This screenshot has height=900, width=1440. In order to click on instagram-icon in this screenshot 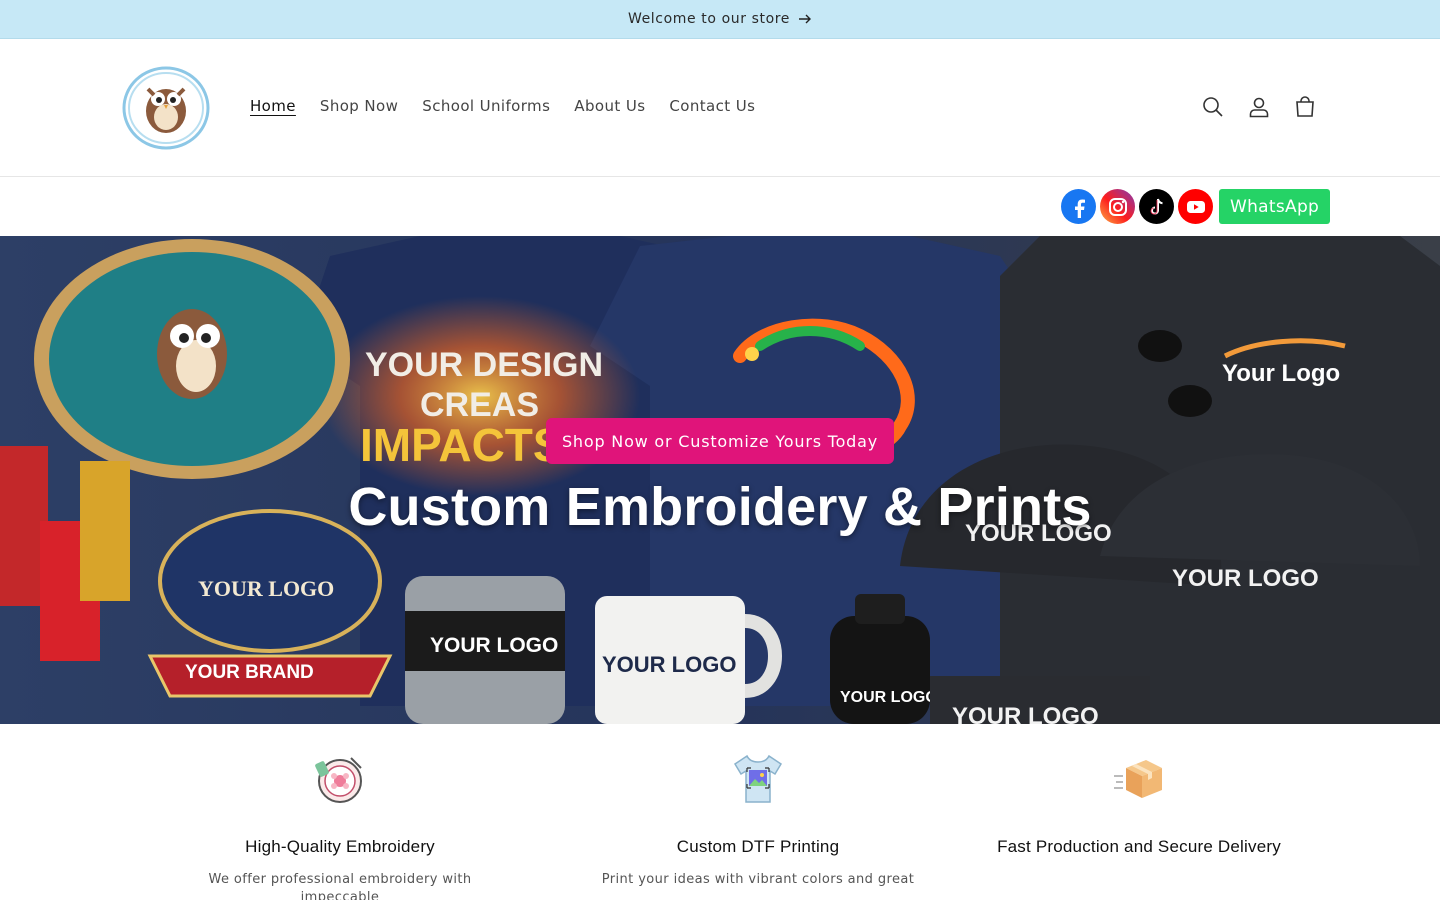, I will do `click(1117, 206)`.